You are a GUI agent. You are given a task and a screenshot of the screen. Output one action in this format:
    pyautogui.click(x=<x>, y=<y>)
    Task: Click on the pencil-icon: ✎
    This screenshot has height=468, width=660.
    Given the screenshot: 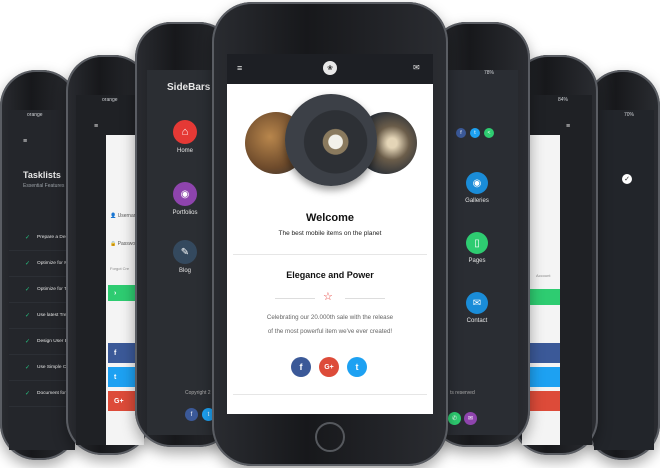 What is the action you would take?
    pyautogui.click(x=185, y=252)
    